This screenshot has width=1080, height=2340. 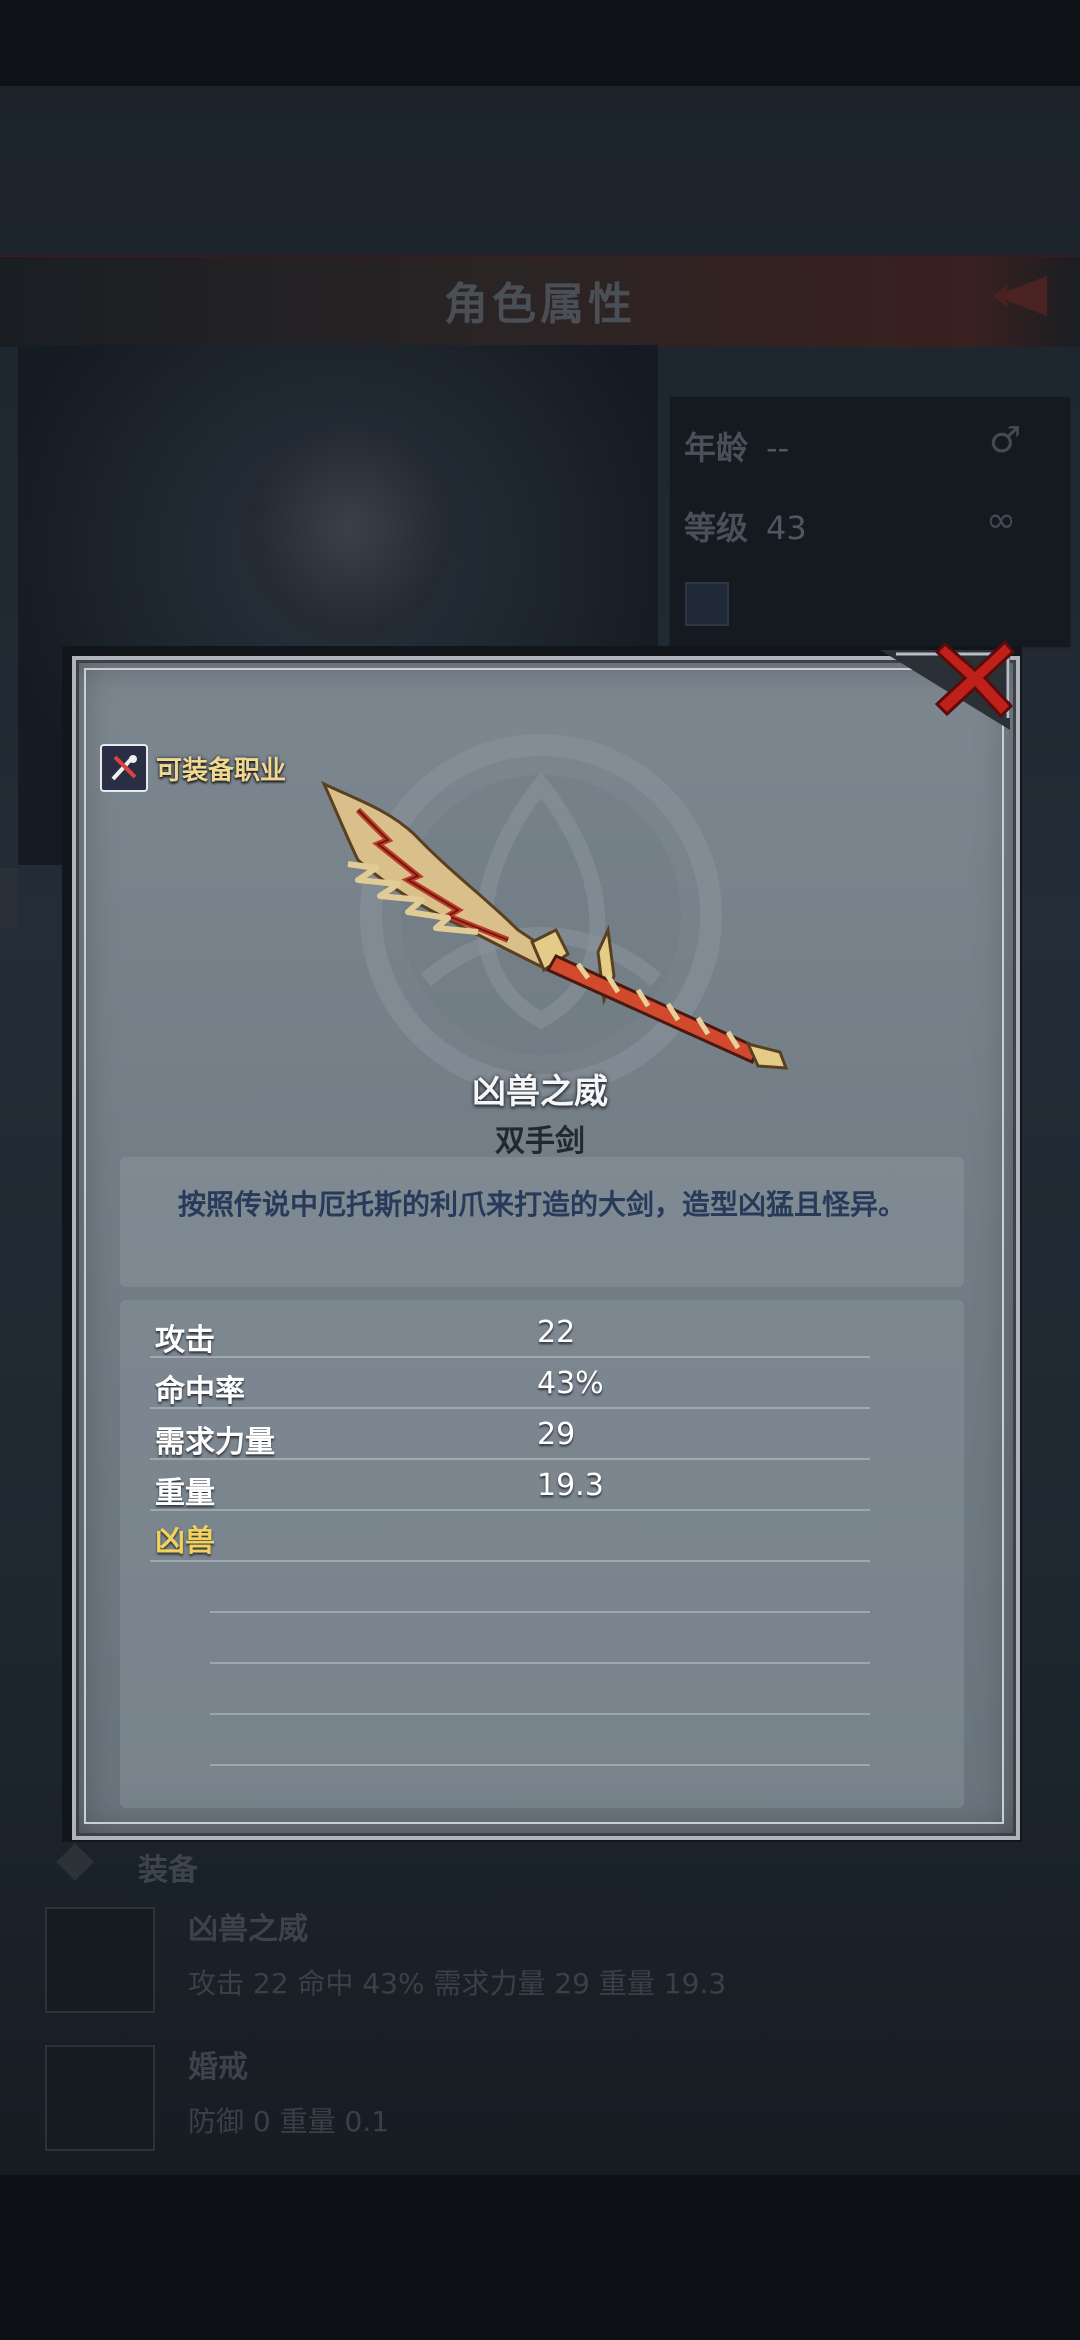 What do you see at coordinates (289, 2121) in the screenshot?
I see `equipped-item-stats: 防御 0 重量 0.1` at bounding box center [289, 2121].